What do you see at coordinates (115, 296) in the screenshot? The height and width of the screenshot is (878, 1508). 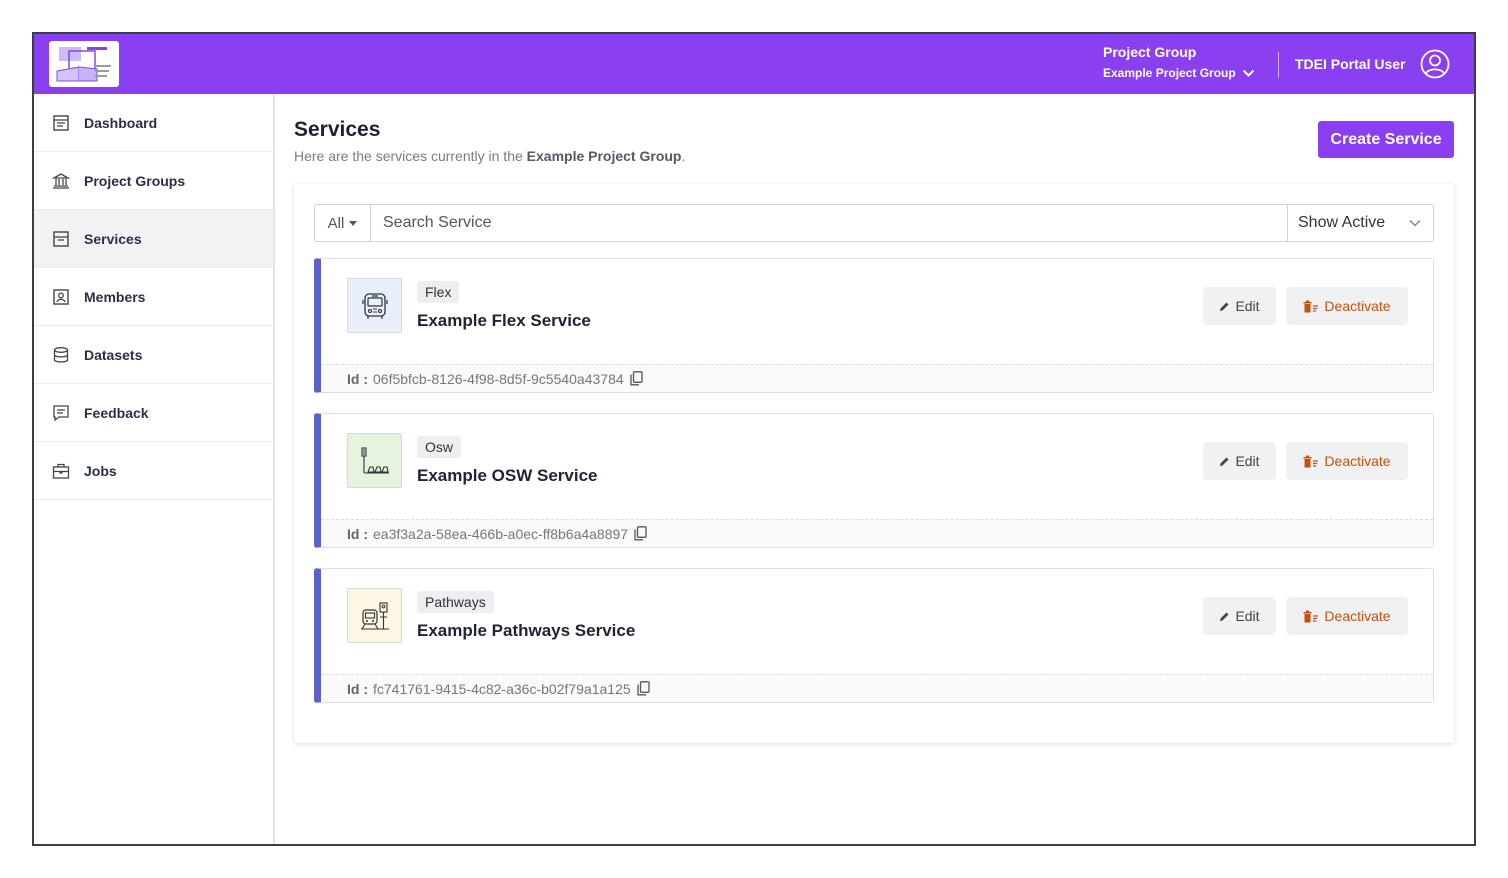 I see `sidebar-item-label: Members` at bounding box center [115, 296].